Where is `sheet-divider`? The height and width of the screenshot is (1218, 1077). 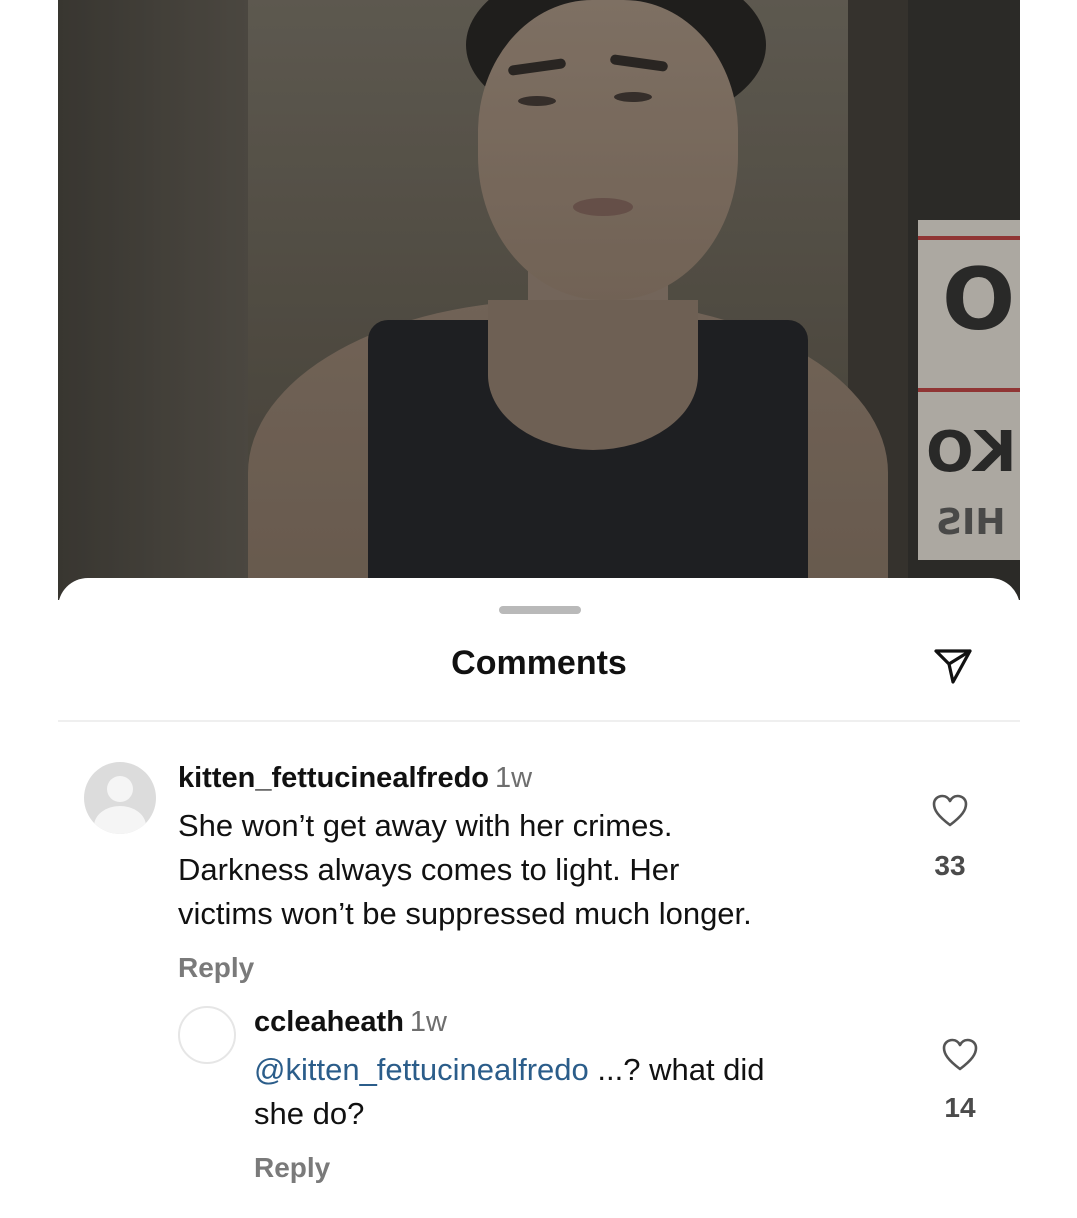
sheet-divider is located at coordinates (539, 721).